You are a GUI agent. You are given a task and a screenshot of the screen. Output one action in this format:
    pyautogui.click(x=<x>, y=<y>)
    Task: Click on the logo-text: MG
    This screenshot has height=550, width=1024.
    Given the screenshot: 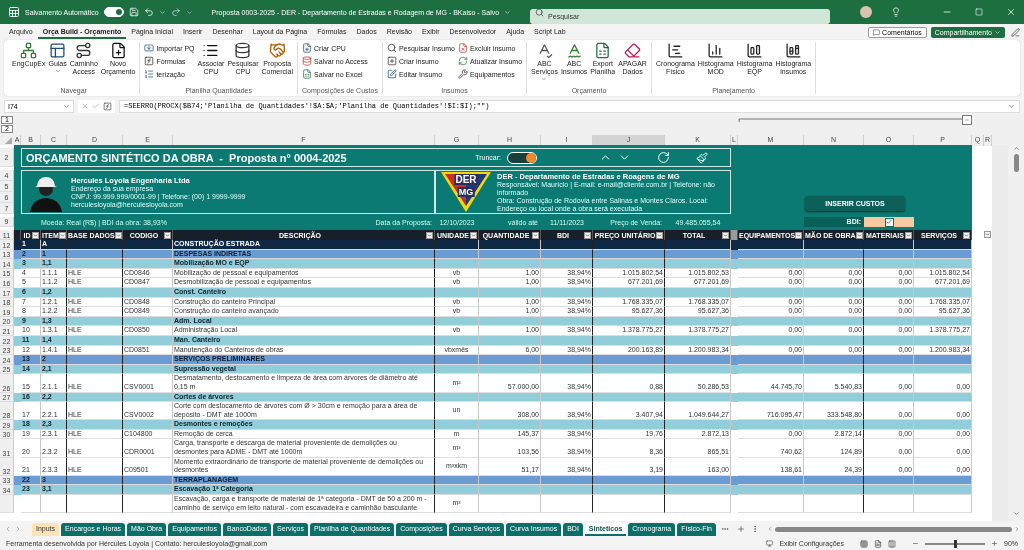 What is the action you would take?
    pyautogui.click(x=466, y=192)
    